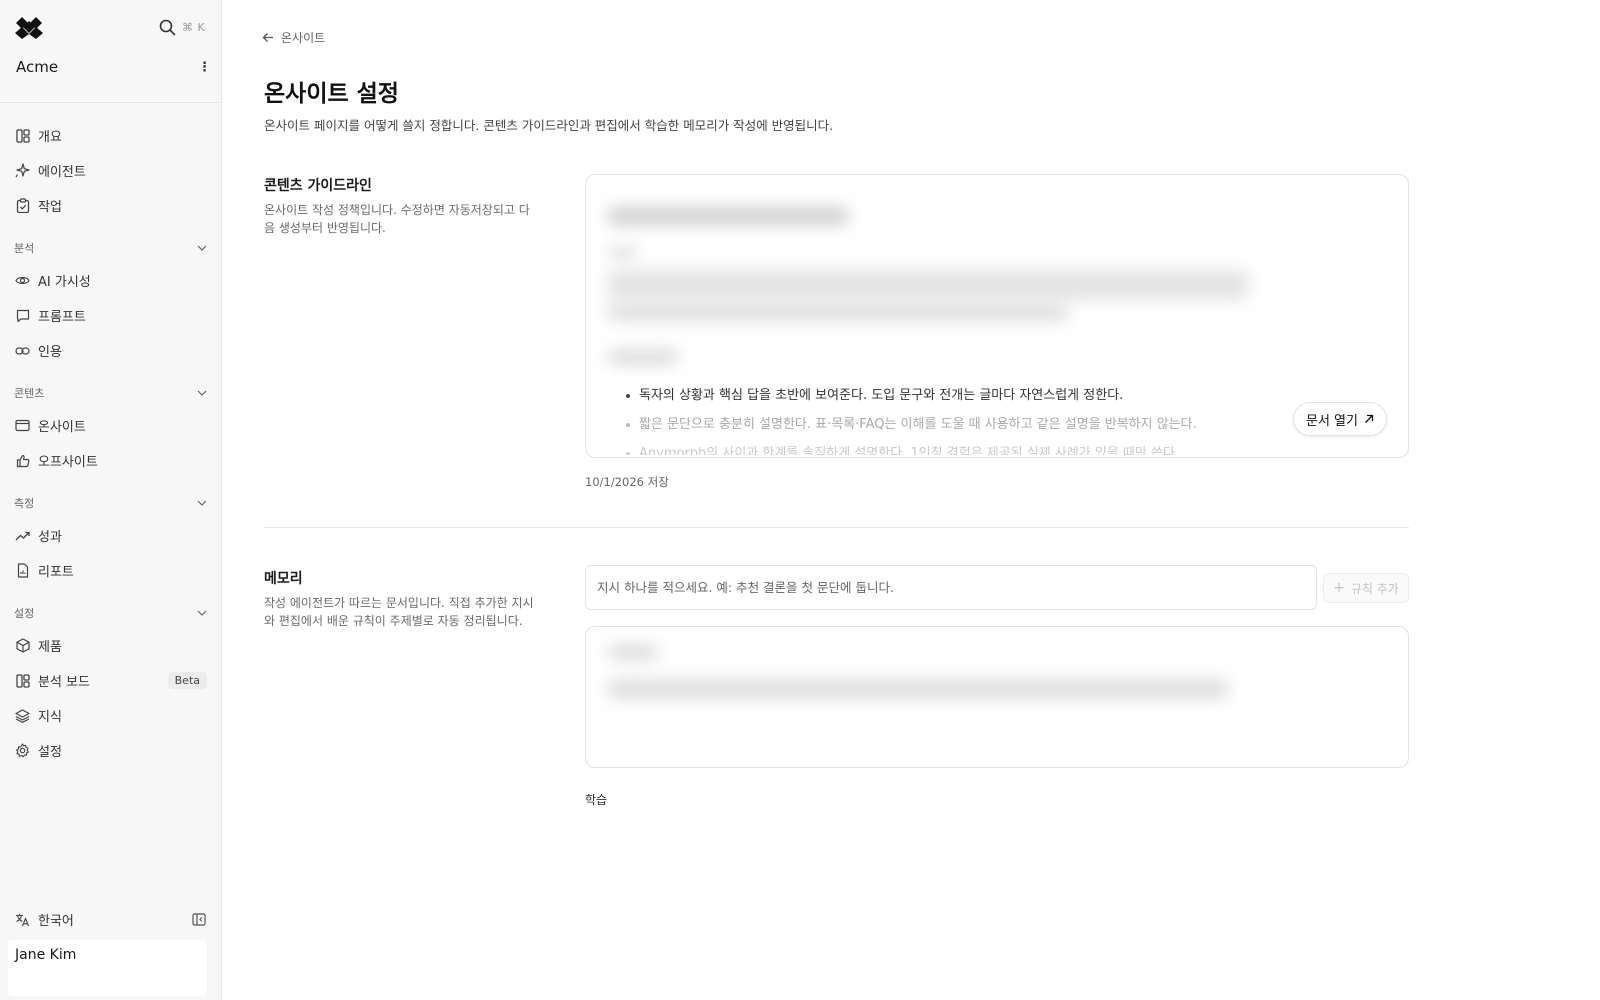  I want to click on user-name: Jane Kim, so click(46, 955).